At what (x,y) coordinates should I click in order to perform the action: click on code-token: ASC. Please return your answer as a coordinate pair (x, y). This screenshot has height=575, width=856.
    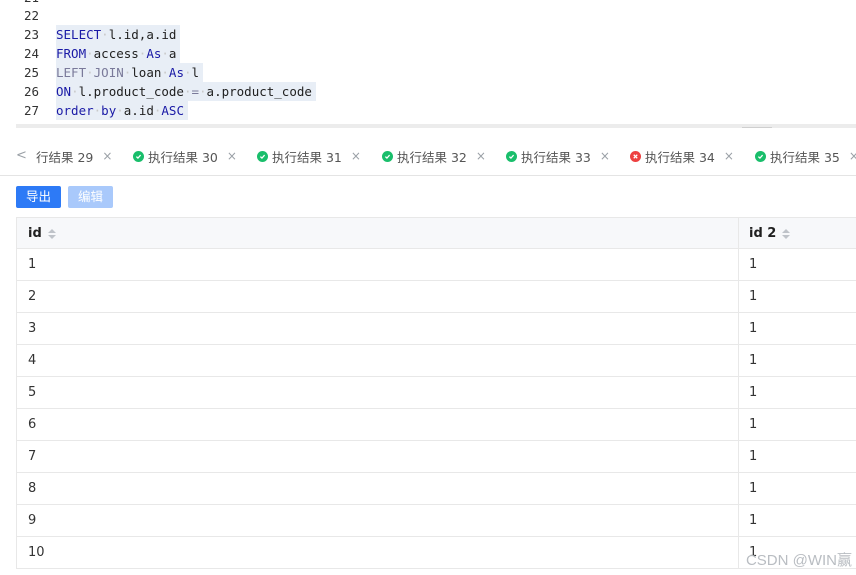
    Looking at the image, I should click on (172, 110).